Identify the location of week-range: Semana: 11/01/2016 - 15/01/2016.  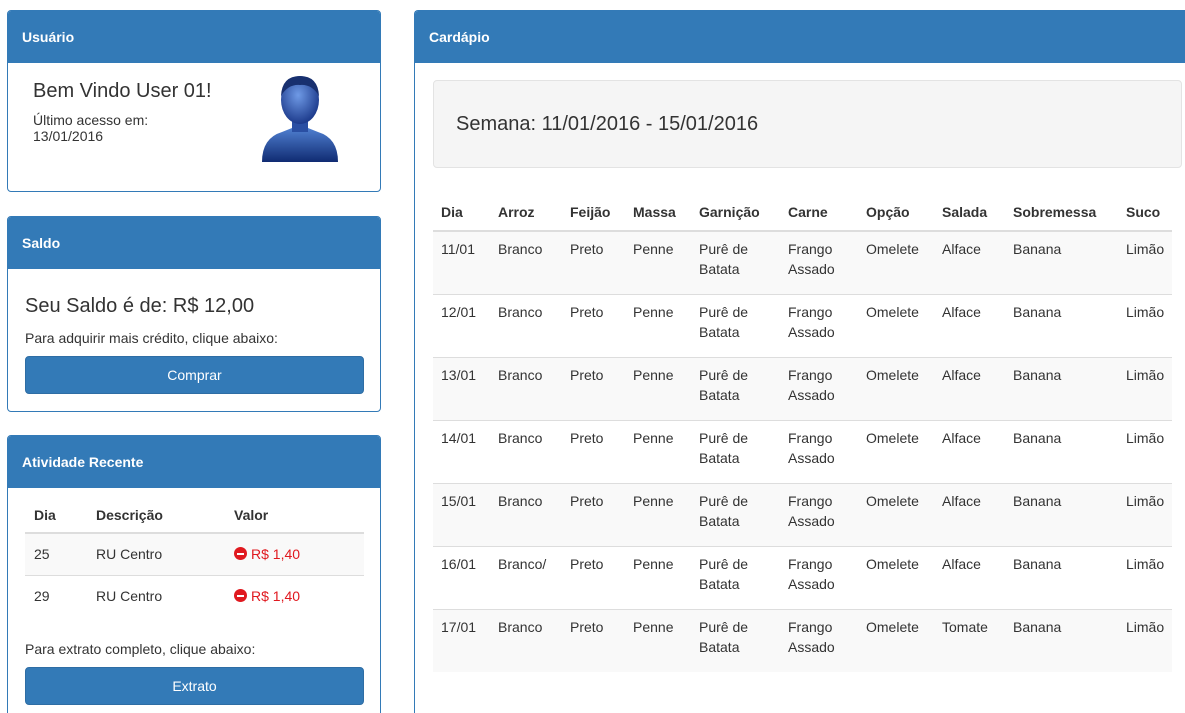
(807, 124).